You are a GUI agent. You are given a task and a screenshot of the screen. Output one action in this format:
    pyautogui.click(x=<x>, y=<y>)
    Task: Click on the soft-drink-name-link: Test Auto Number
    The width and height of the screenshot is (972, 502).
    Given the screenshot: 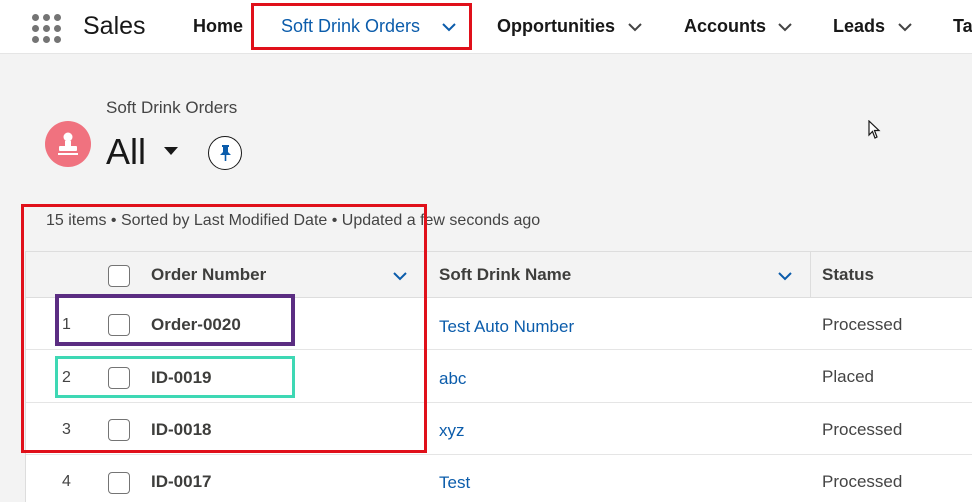 What is the action you would take?
    pyautogui.click(x=506, y=327)
    